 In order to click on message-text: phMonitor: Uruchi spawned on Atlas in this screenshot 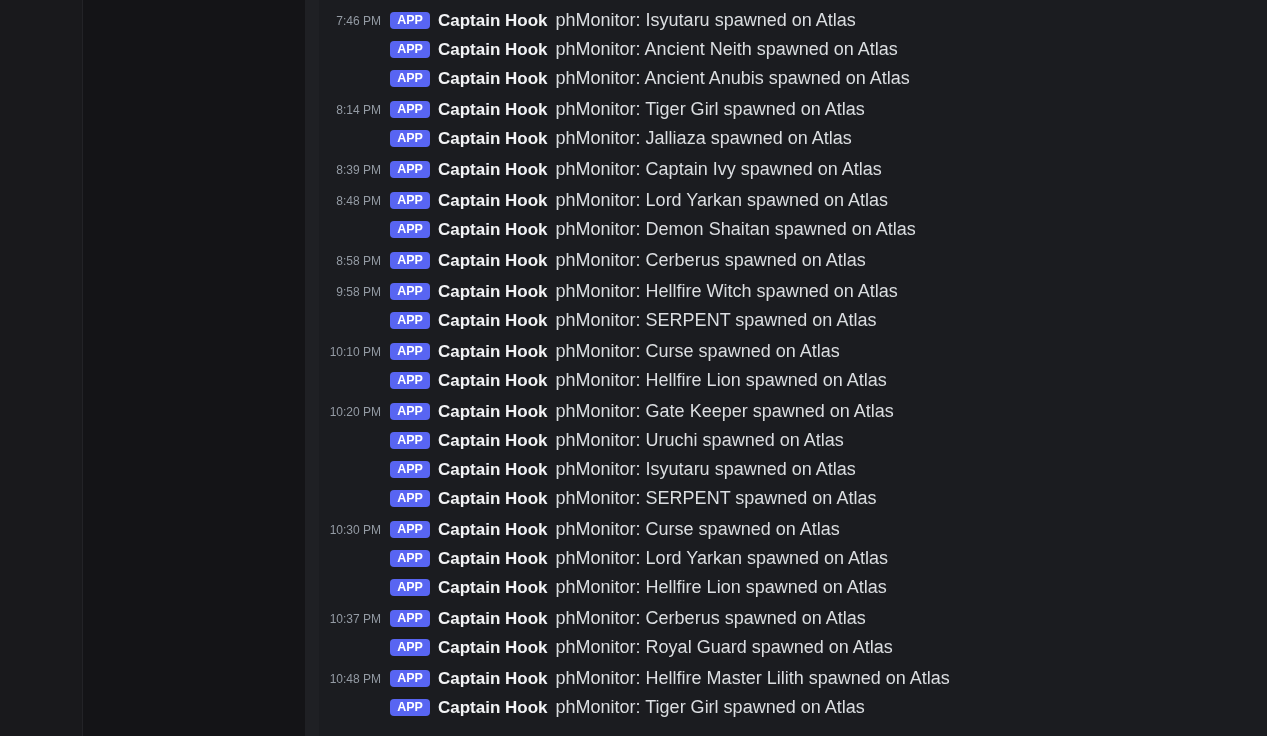, I will do `click(699, 440)`.